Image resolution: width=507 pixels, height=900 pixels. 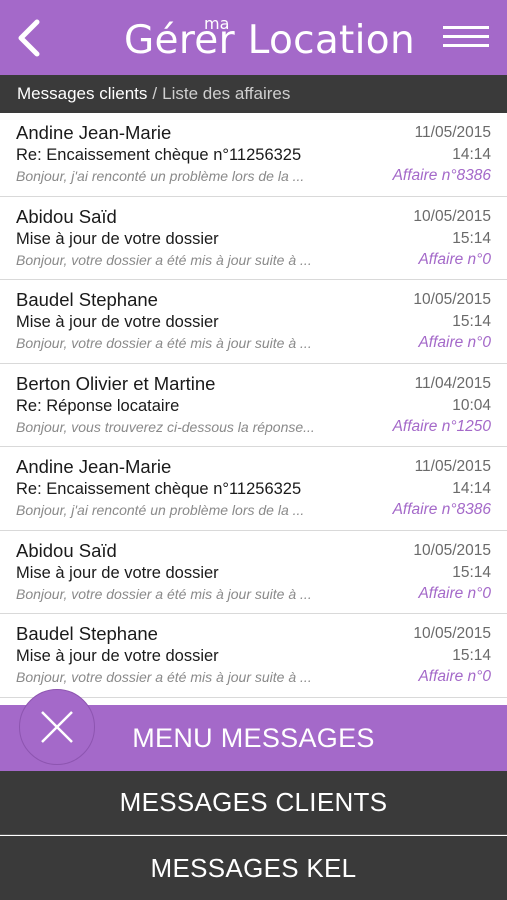 I want to click on breadcrumb-link-affaires: Liste des affaires, so click(x=226, y=94).